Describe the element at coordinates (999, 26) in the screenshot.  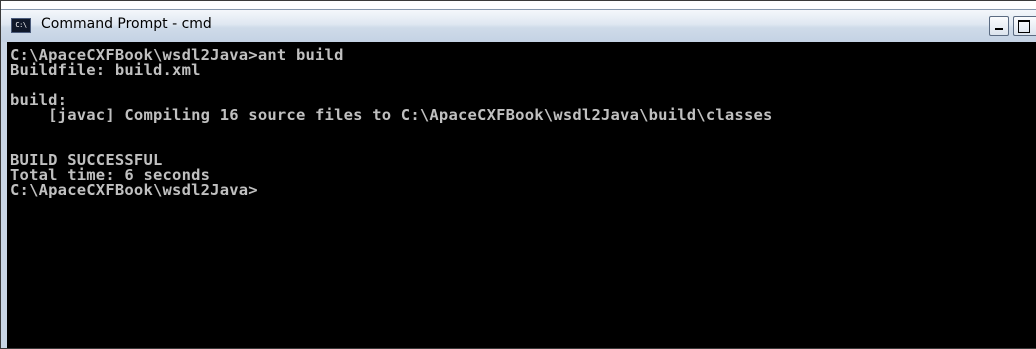
I see `minimize-button` at that location.